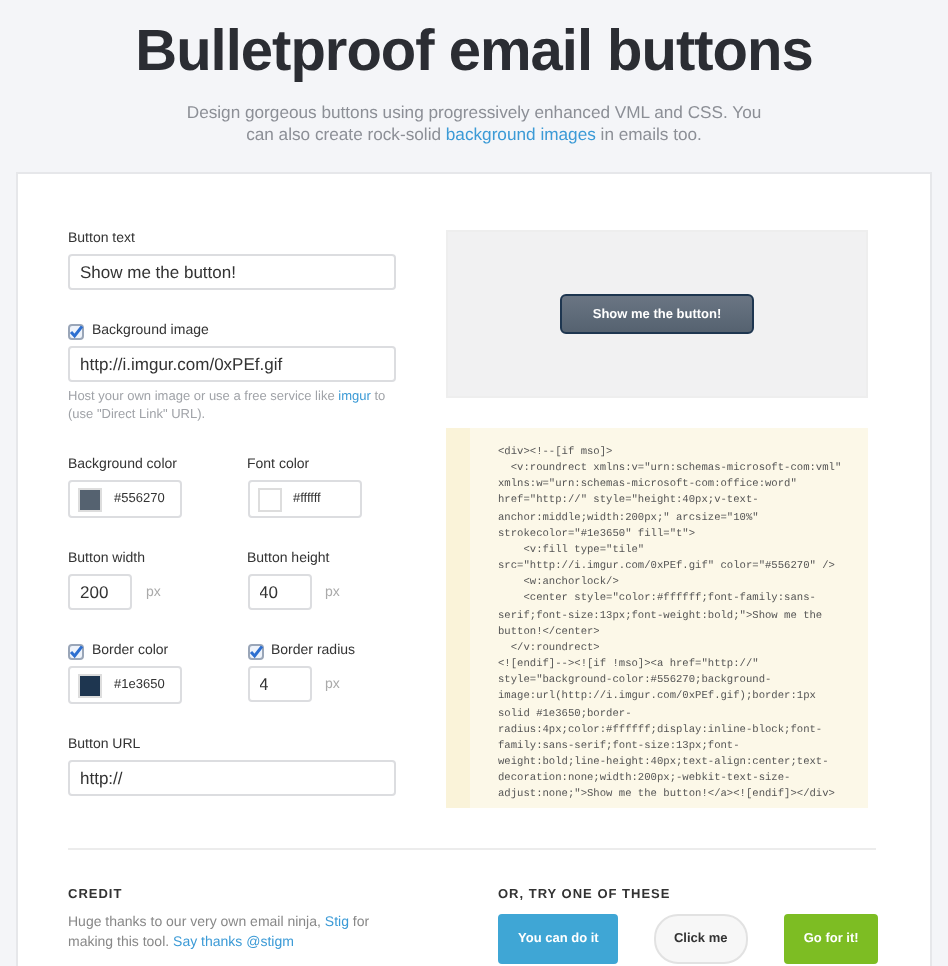 The height and width of the screenshot is (966, 948). I want to click on input-field: 4, so click(279, 684).